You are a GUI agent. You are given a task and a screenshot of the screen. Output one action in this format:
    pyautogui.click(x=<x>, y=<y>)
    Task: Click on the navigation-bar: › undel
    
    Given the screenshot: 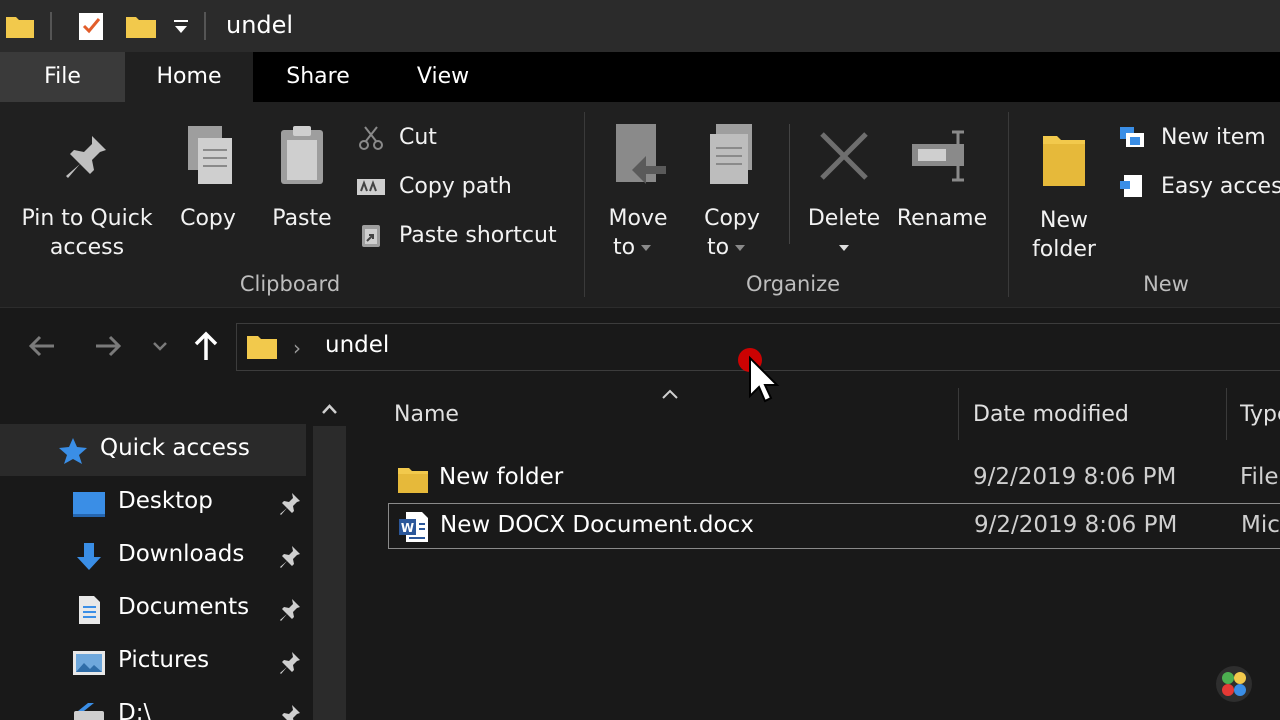 What is the action you would take?
    pyautogui.click(x=640, y=347)
    